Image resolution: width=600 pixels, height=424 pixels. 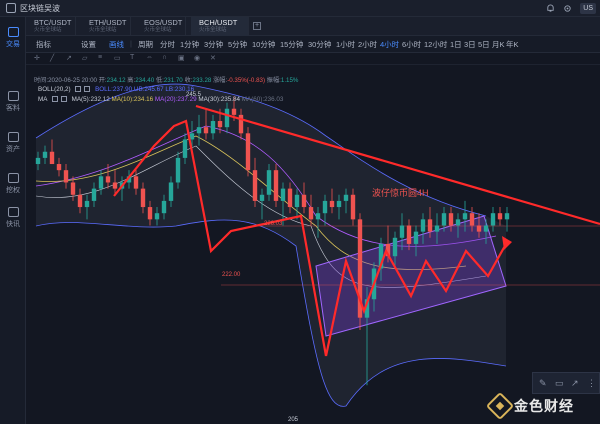 What do you see at coordinates (13, 38) in the screenshot?
I see `sidebar-item-trade: 交易` at bounding box center [13, 38].